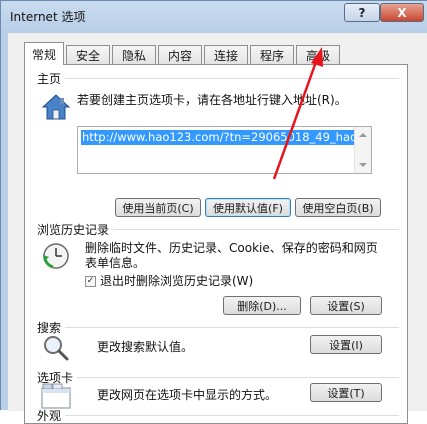 Image resolution: width=427 pixels, height=424 pixels. Describe the element at coordinates (232, 415) in the screenshot. I see `appearance-divider` at that location.